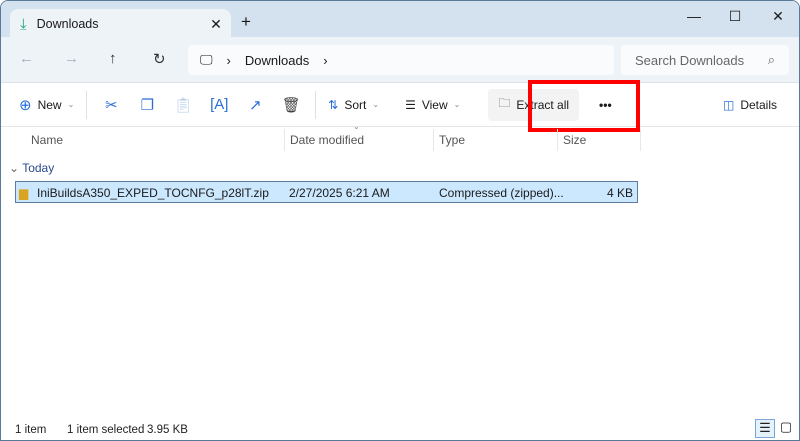 This screenshot has width=800, height=441. What do you see at coordinates (574, 140) in the screenshot?
I see `column-size: Size` at bounding box center [574, 140].